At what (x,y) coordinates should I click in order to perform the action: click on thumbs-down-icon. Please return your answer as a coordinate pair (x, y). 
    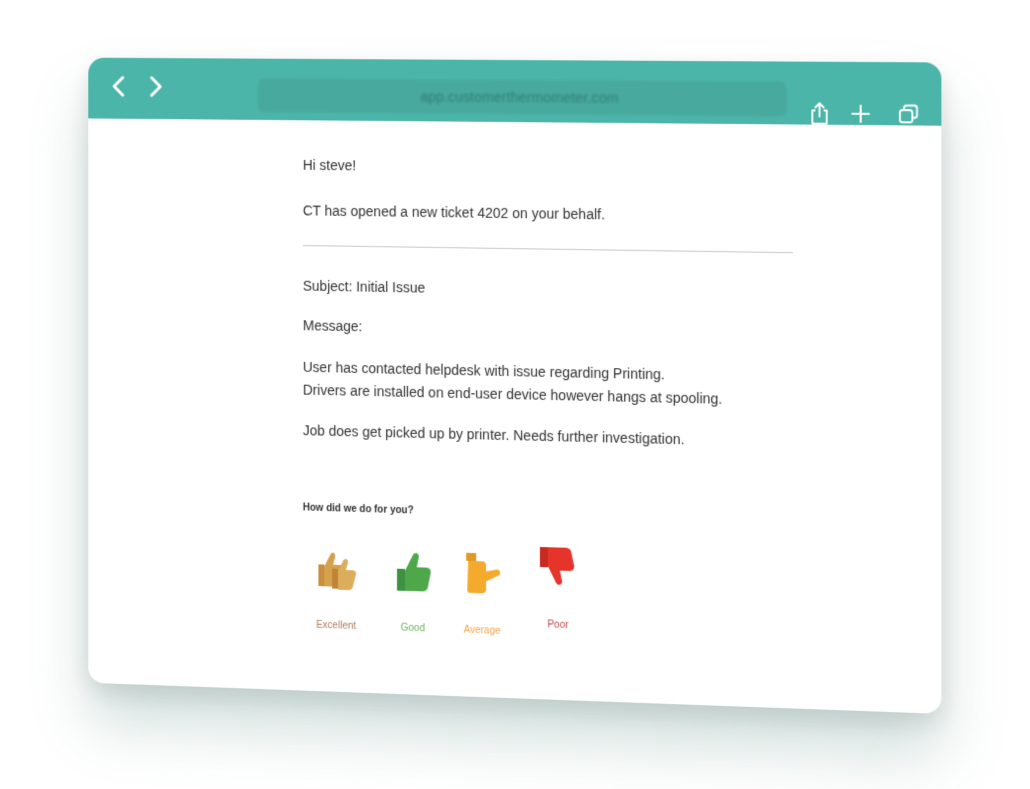
    Looking at the image, I should click on (558, 568).